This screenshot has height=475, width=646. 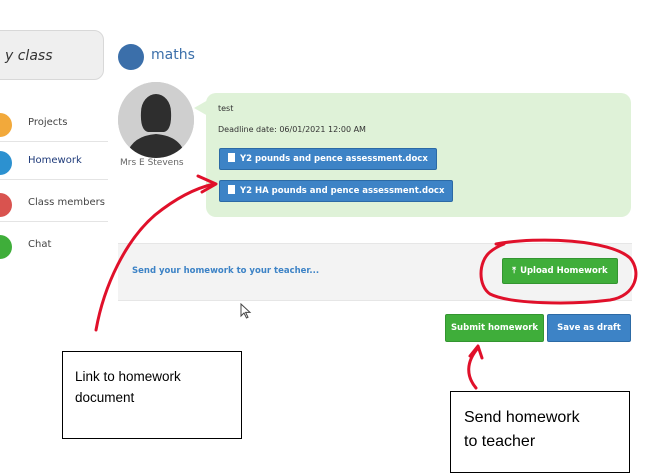 I want to click on sidebar-item-label: Homework, so click(x=55, y=160).